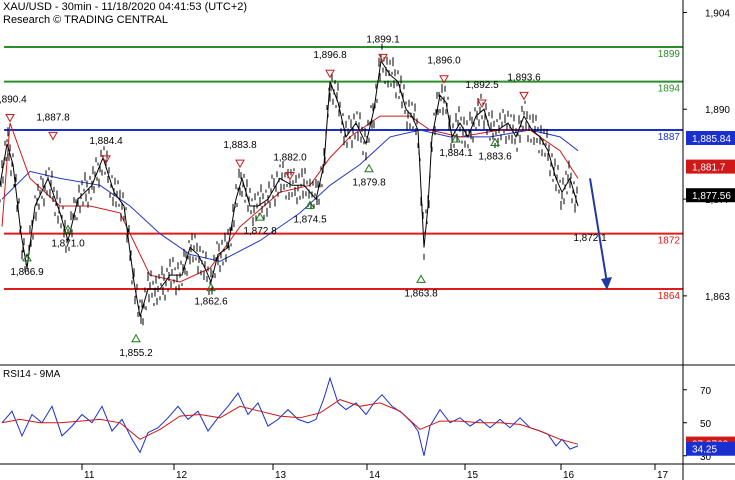 The height and width of the screenshot is (480, 735). I want to click on price-tag-1: 1,881.7, so click(710, 166).